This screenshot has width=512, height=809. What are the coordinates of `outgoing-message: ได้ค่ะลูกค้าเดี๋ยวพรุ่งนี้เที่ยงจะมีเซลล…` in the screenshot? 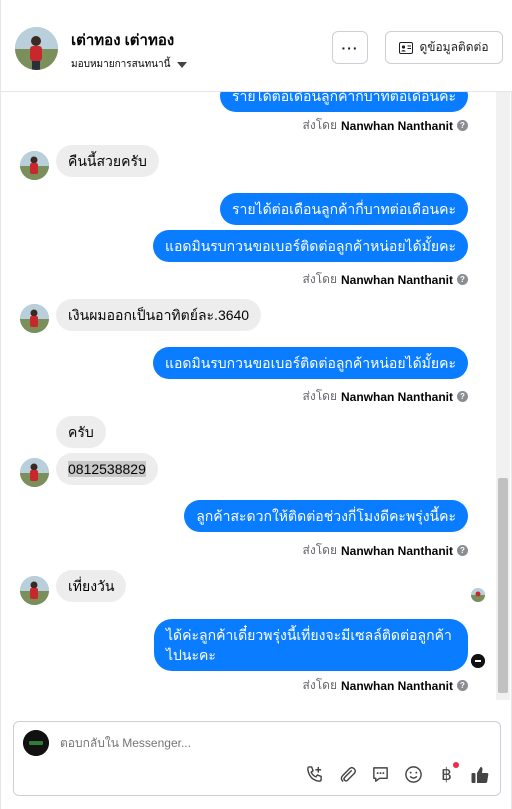 It's located at (311, 645).